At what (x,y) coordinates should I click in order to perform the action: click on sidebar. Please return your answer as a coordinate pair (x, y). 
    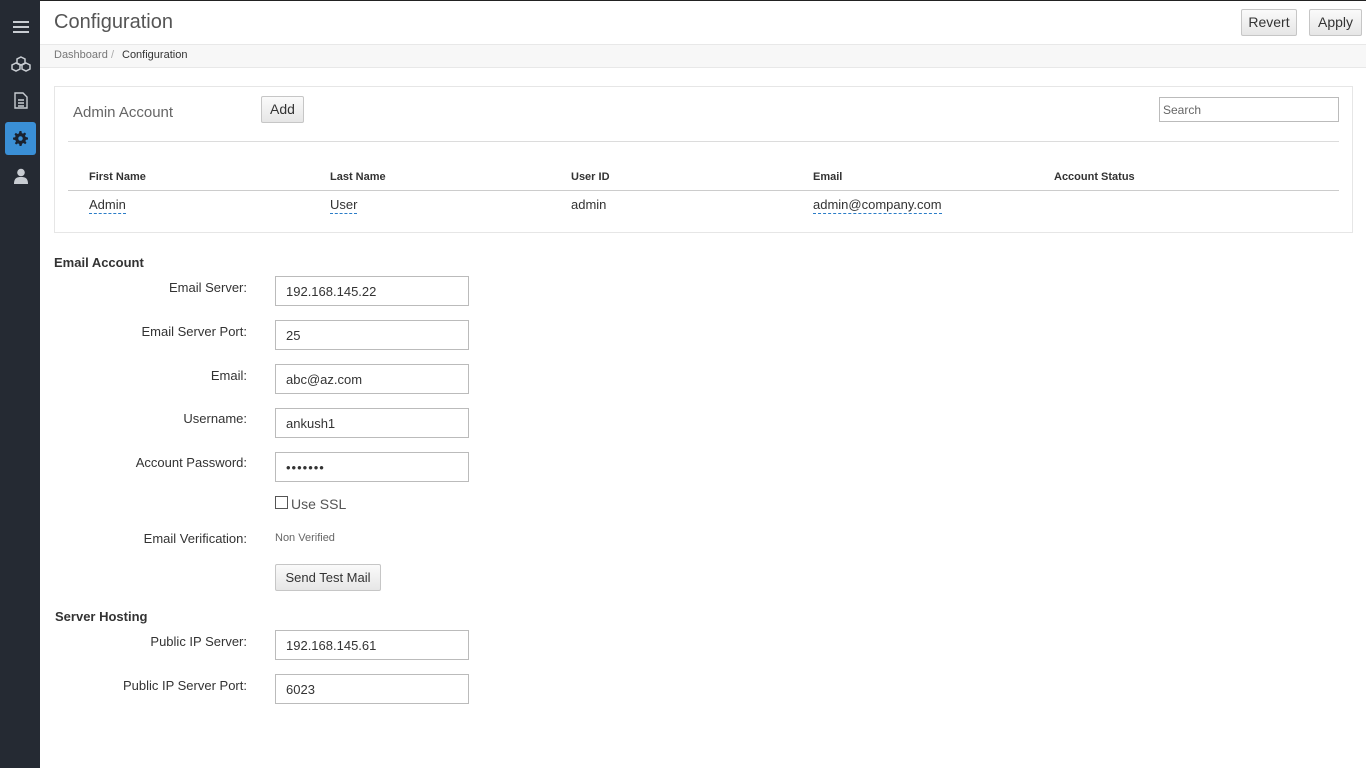
    Looking at the image, I should click on (20, 384).